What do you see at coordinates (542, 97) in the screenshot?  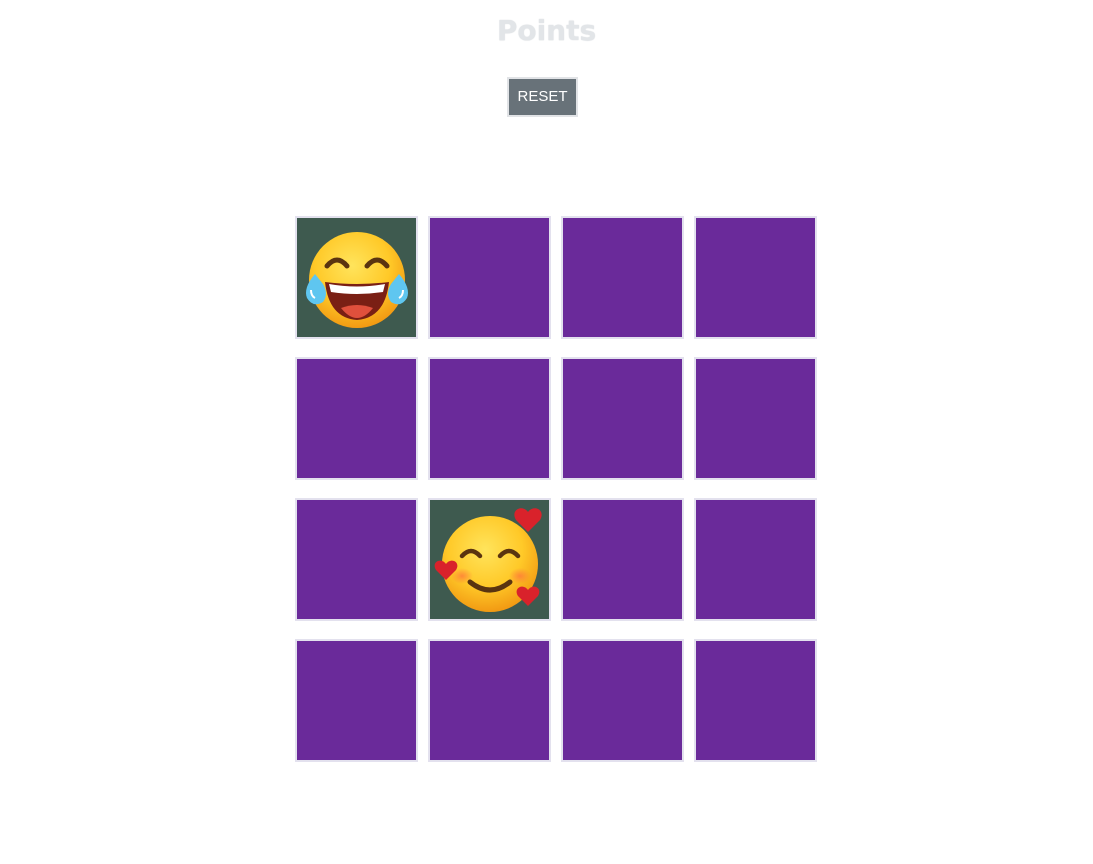 I see `reset-button: RESET` at bounding box center [542, 97].